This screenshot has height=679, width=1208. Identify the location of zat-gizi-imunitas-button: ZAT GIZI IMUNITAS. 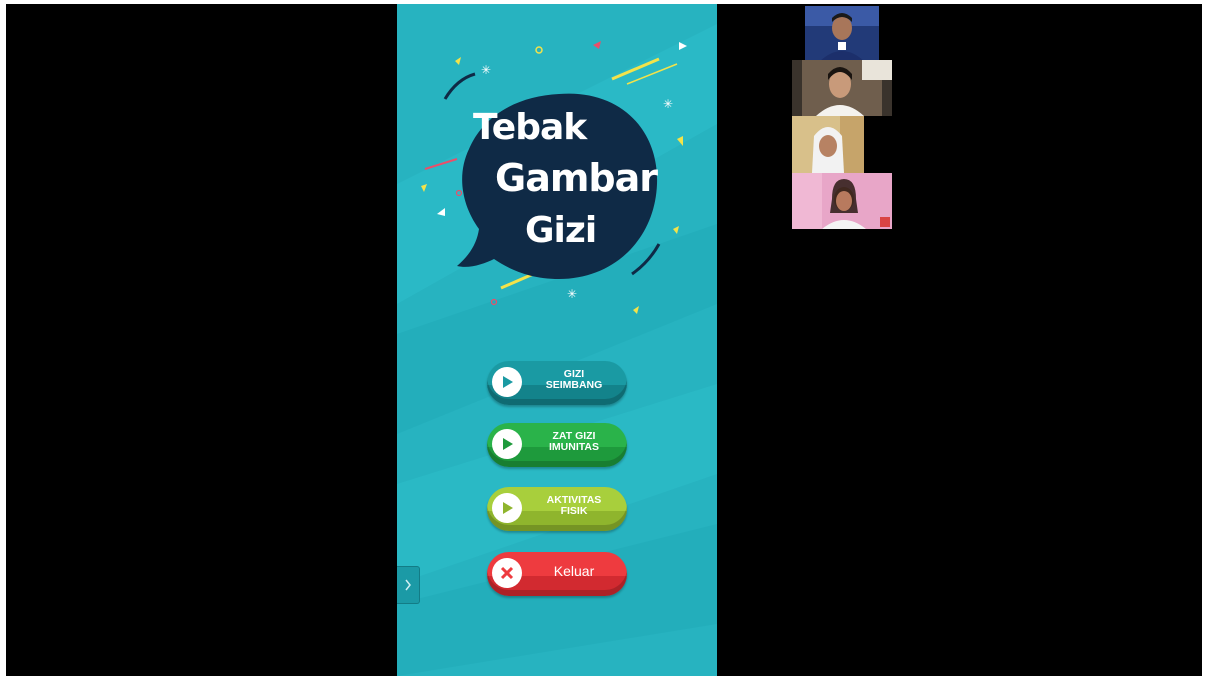
(557, 445).